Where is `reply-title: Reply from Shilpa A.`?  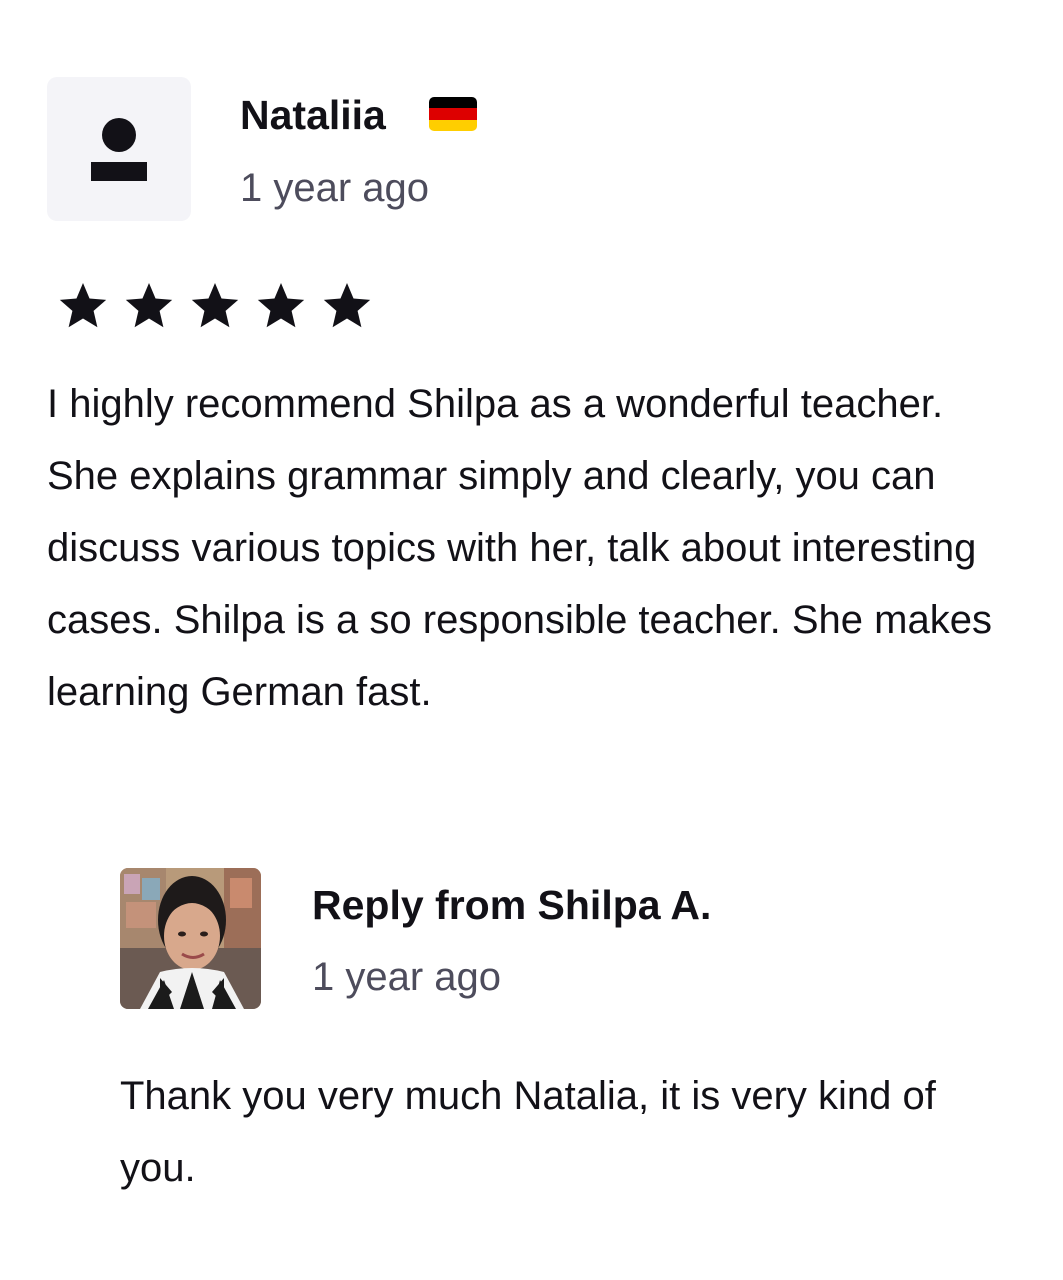 reply-title: Reply from Shilpa A. is located at coordinates (512, 905).